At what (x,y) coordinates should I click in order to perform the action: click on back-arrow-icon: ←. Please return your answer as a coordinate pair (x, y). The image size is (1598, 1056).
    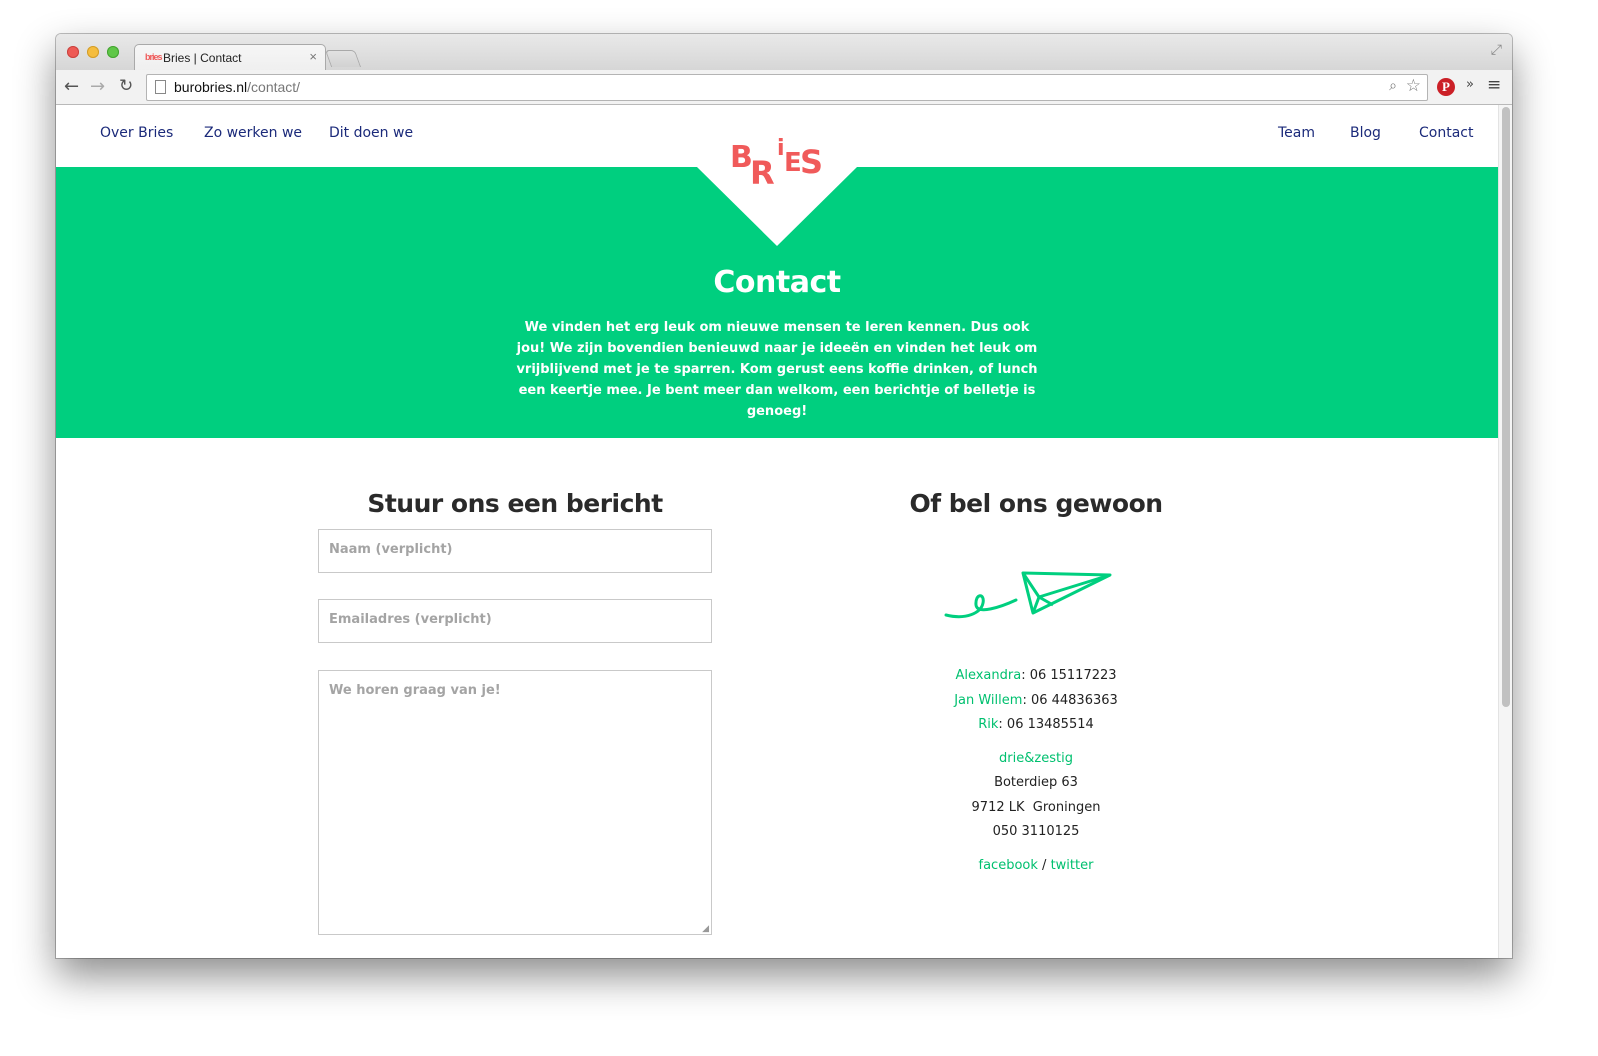
    Looking at the image, I should click on (71, 86).